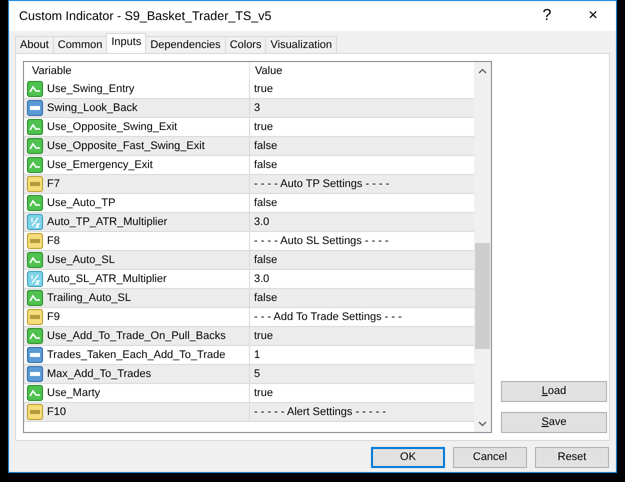 This screenshot has width=625, height=482. What do you see at coordinates (185, 44) in the screenshot?
I see `tab: Dependencies` at bounding box center [185, 44].